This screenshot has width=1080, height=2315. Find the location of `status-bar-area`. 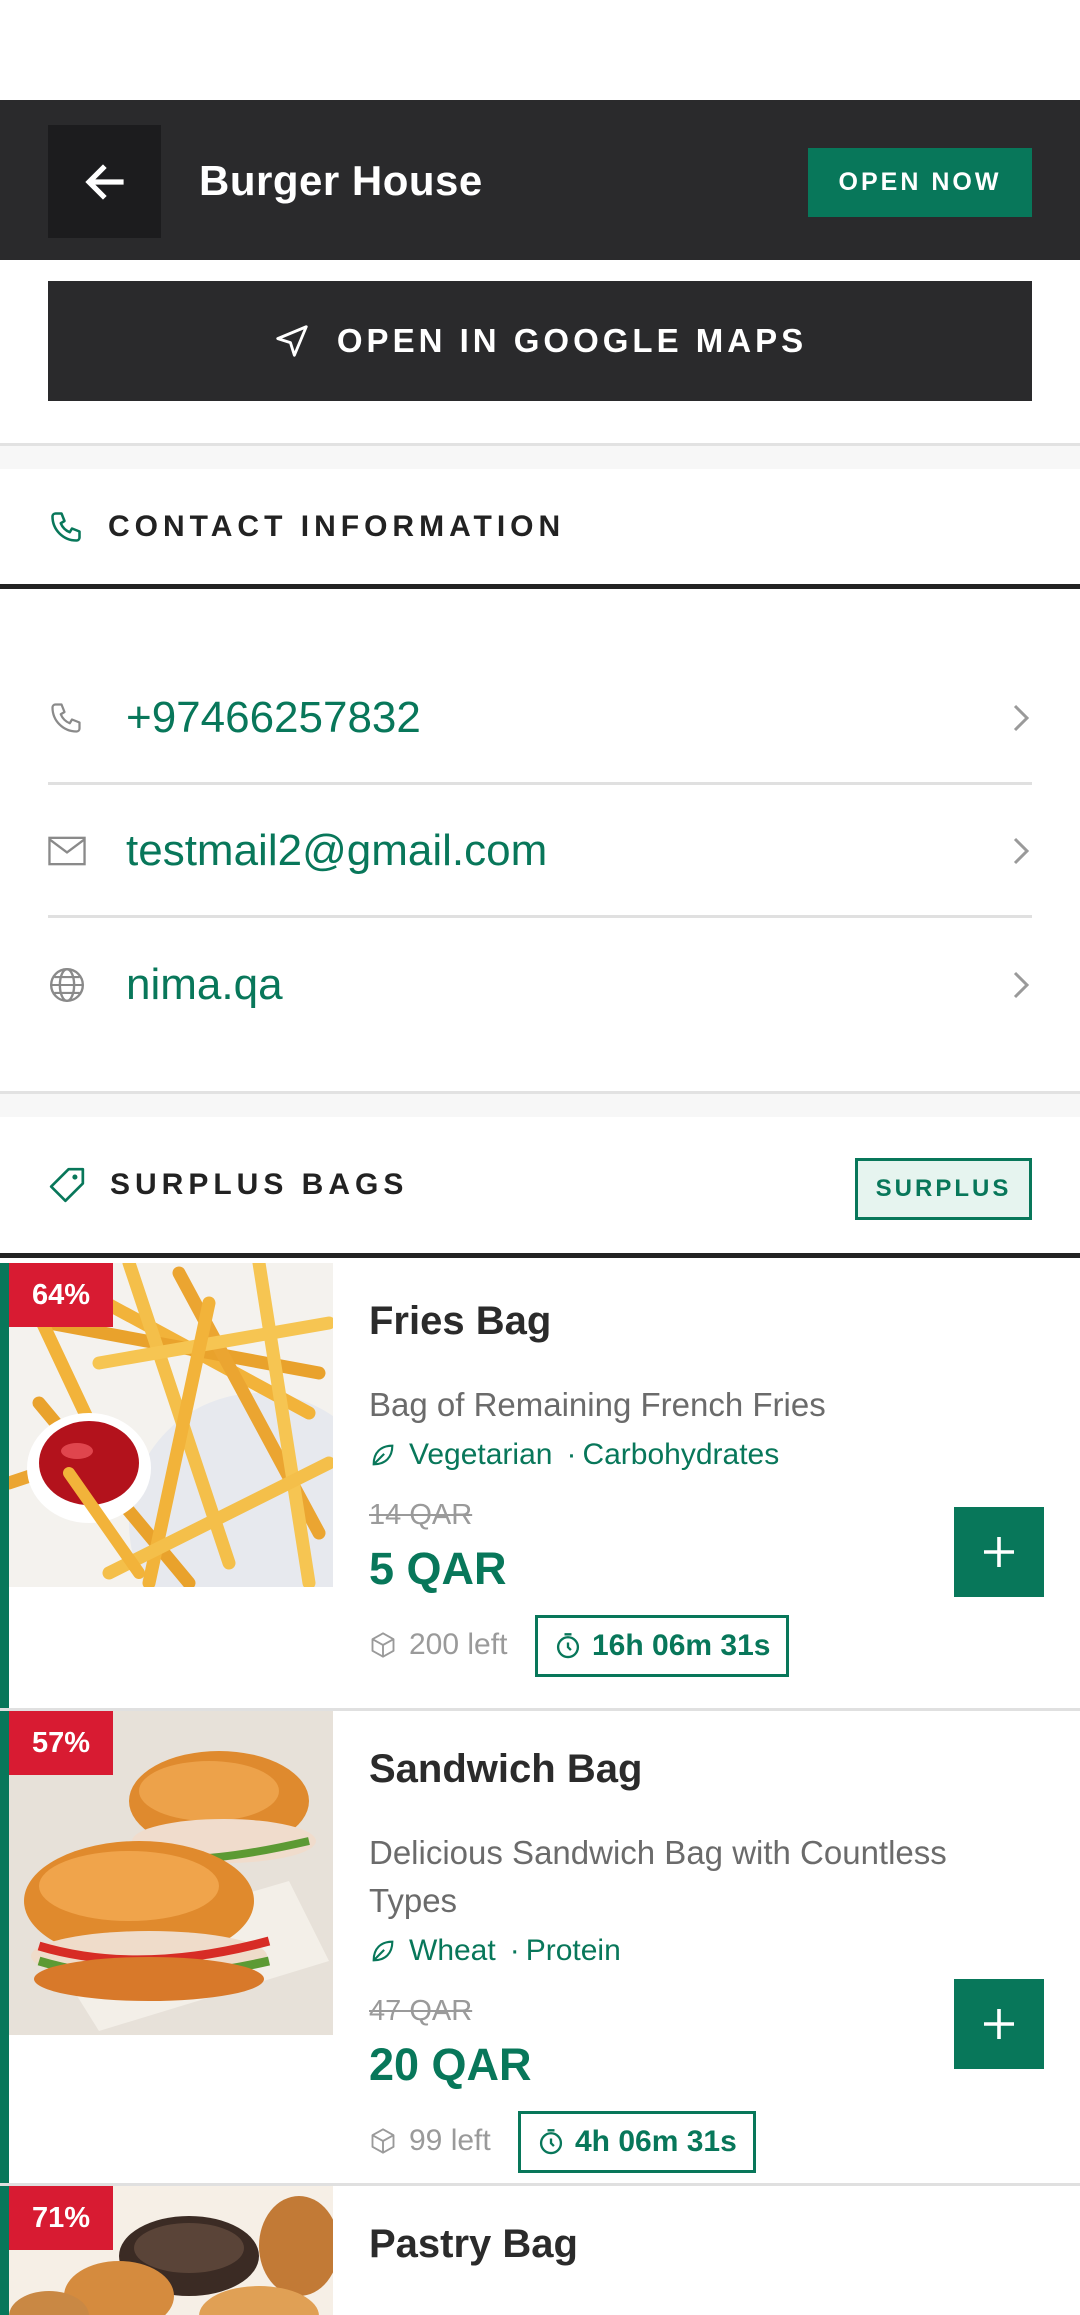

status-bar-area is located at coordinates (540, 50).